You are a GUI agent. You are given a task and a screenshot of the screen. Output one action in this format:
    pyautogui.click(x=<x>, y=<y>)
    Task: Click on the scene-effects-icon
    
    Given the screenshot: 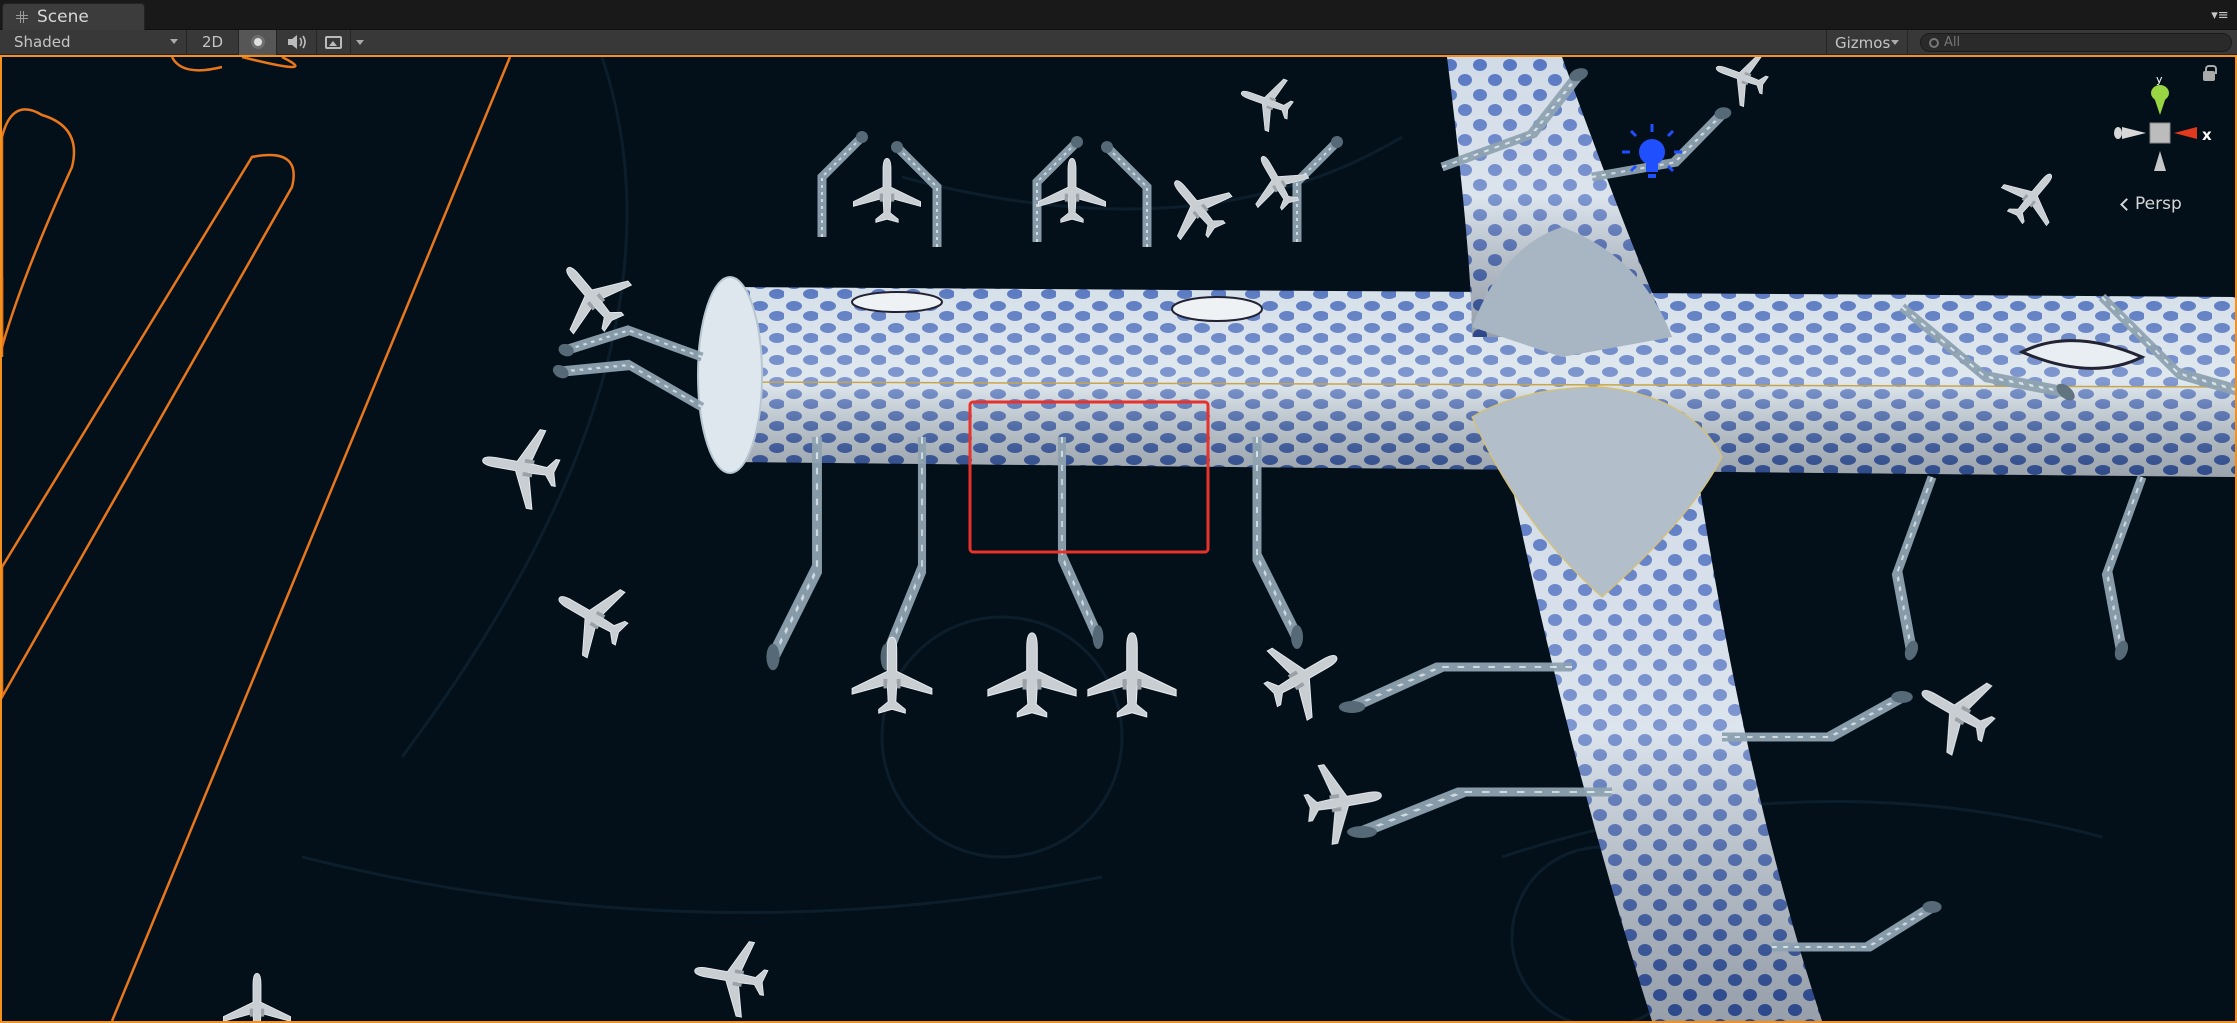 What is the action you would take?
    pyautogui.click(x=333, y=42)
    